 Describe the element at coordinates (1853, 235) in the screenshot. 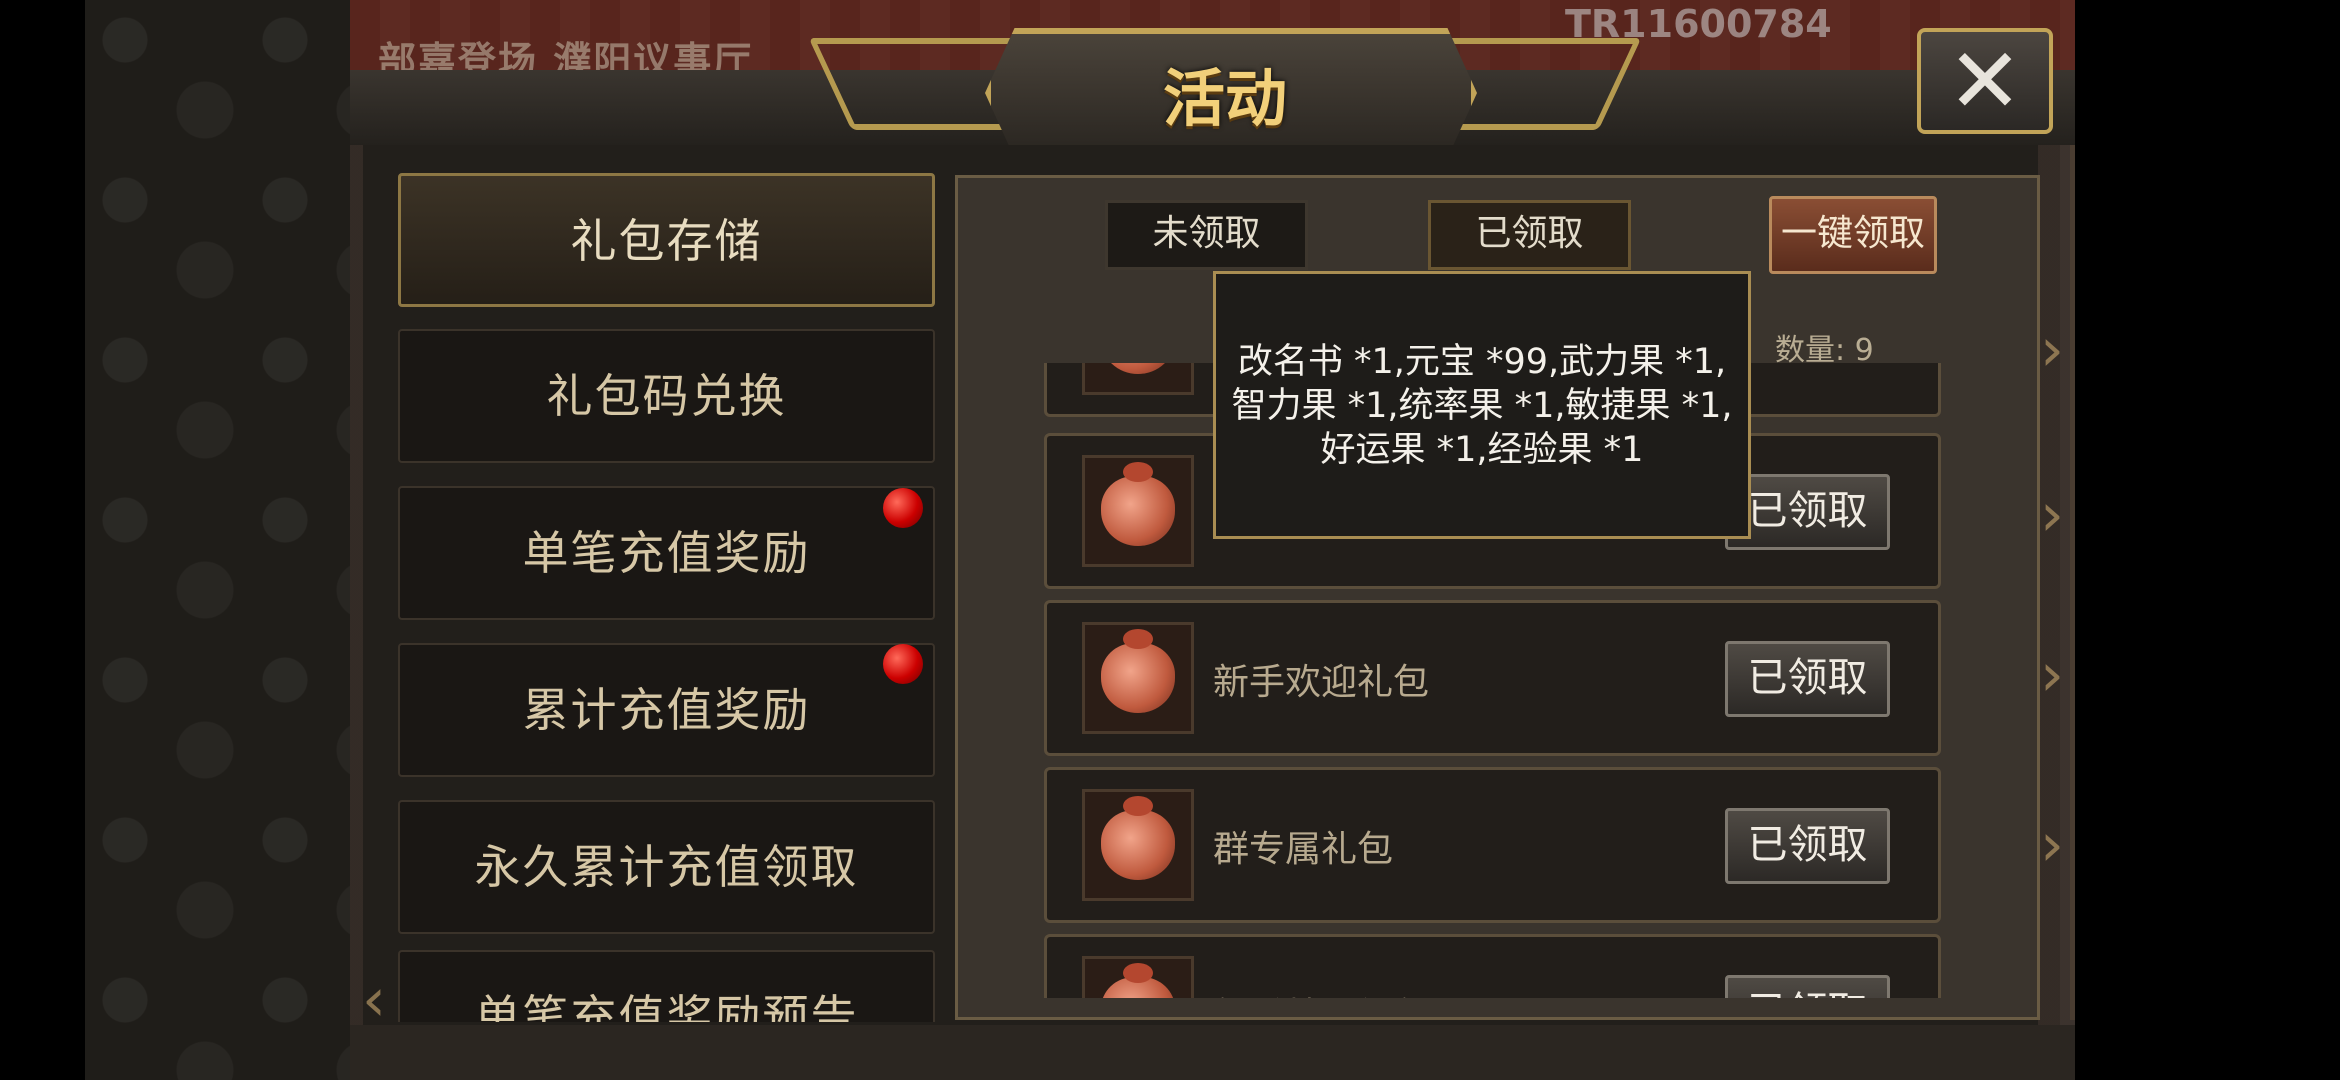

I see `claim-all-button: 一键领取` at that location.